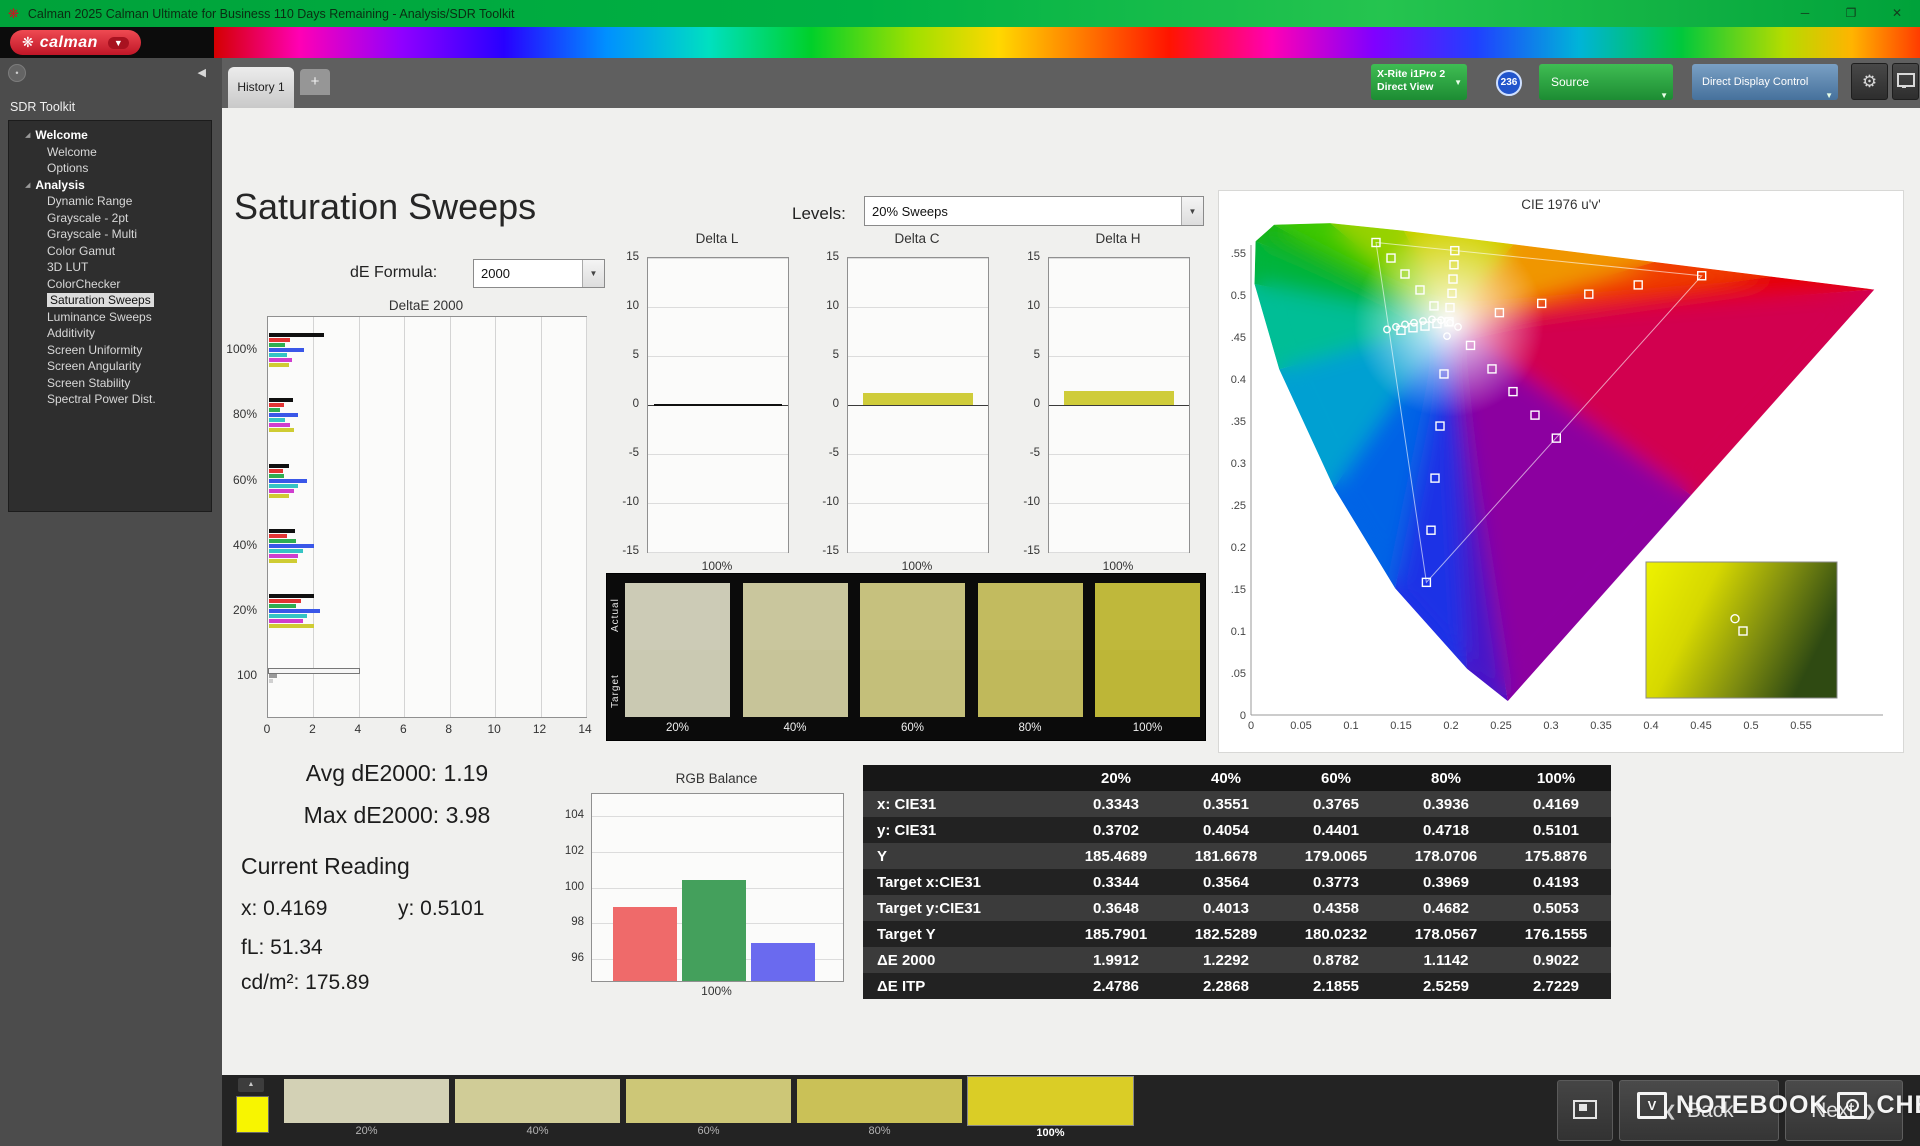 The height and width of the screenshot is (1146, 1920). Describe the element at coordinates (1710, 1110) in the screenshot. I see `back-label: Back` at that location.